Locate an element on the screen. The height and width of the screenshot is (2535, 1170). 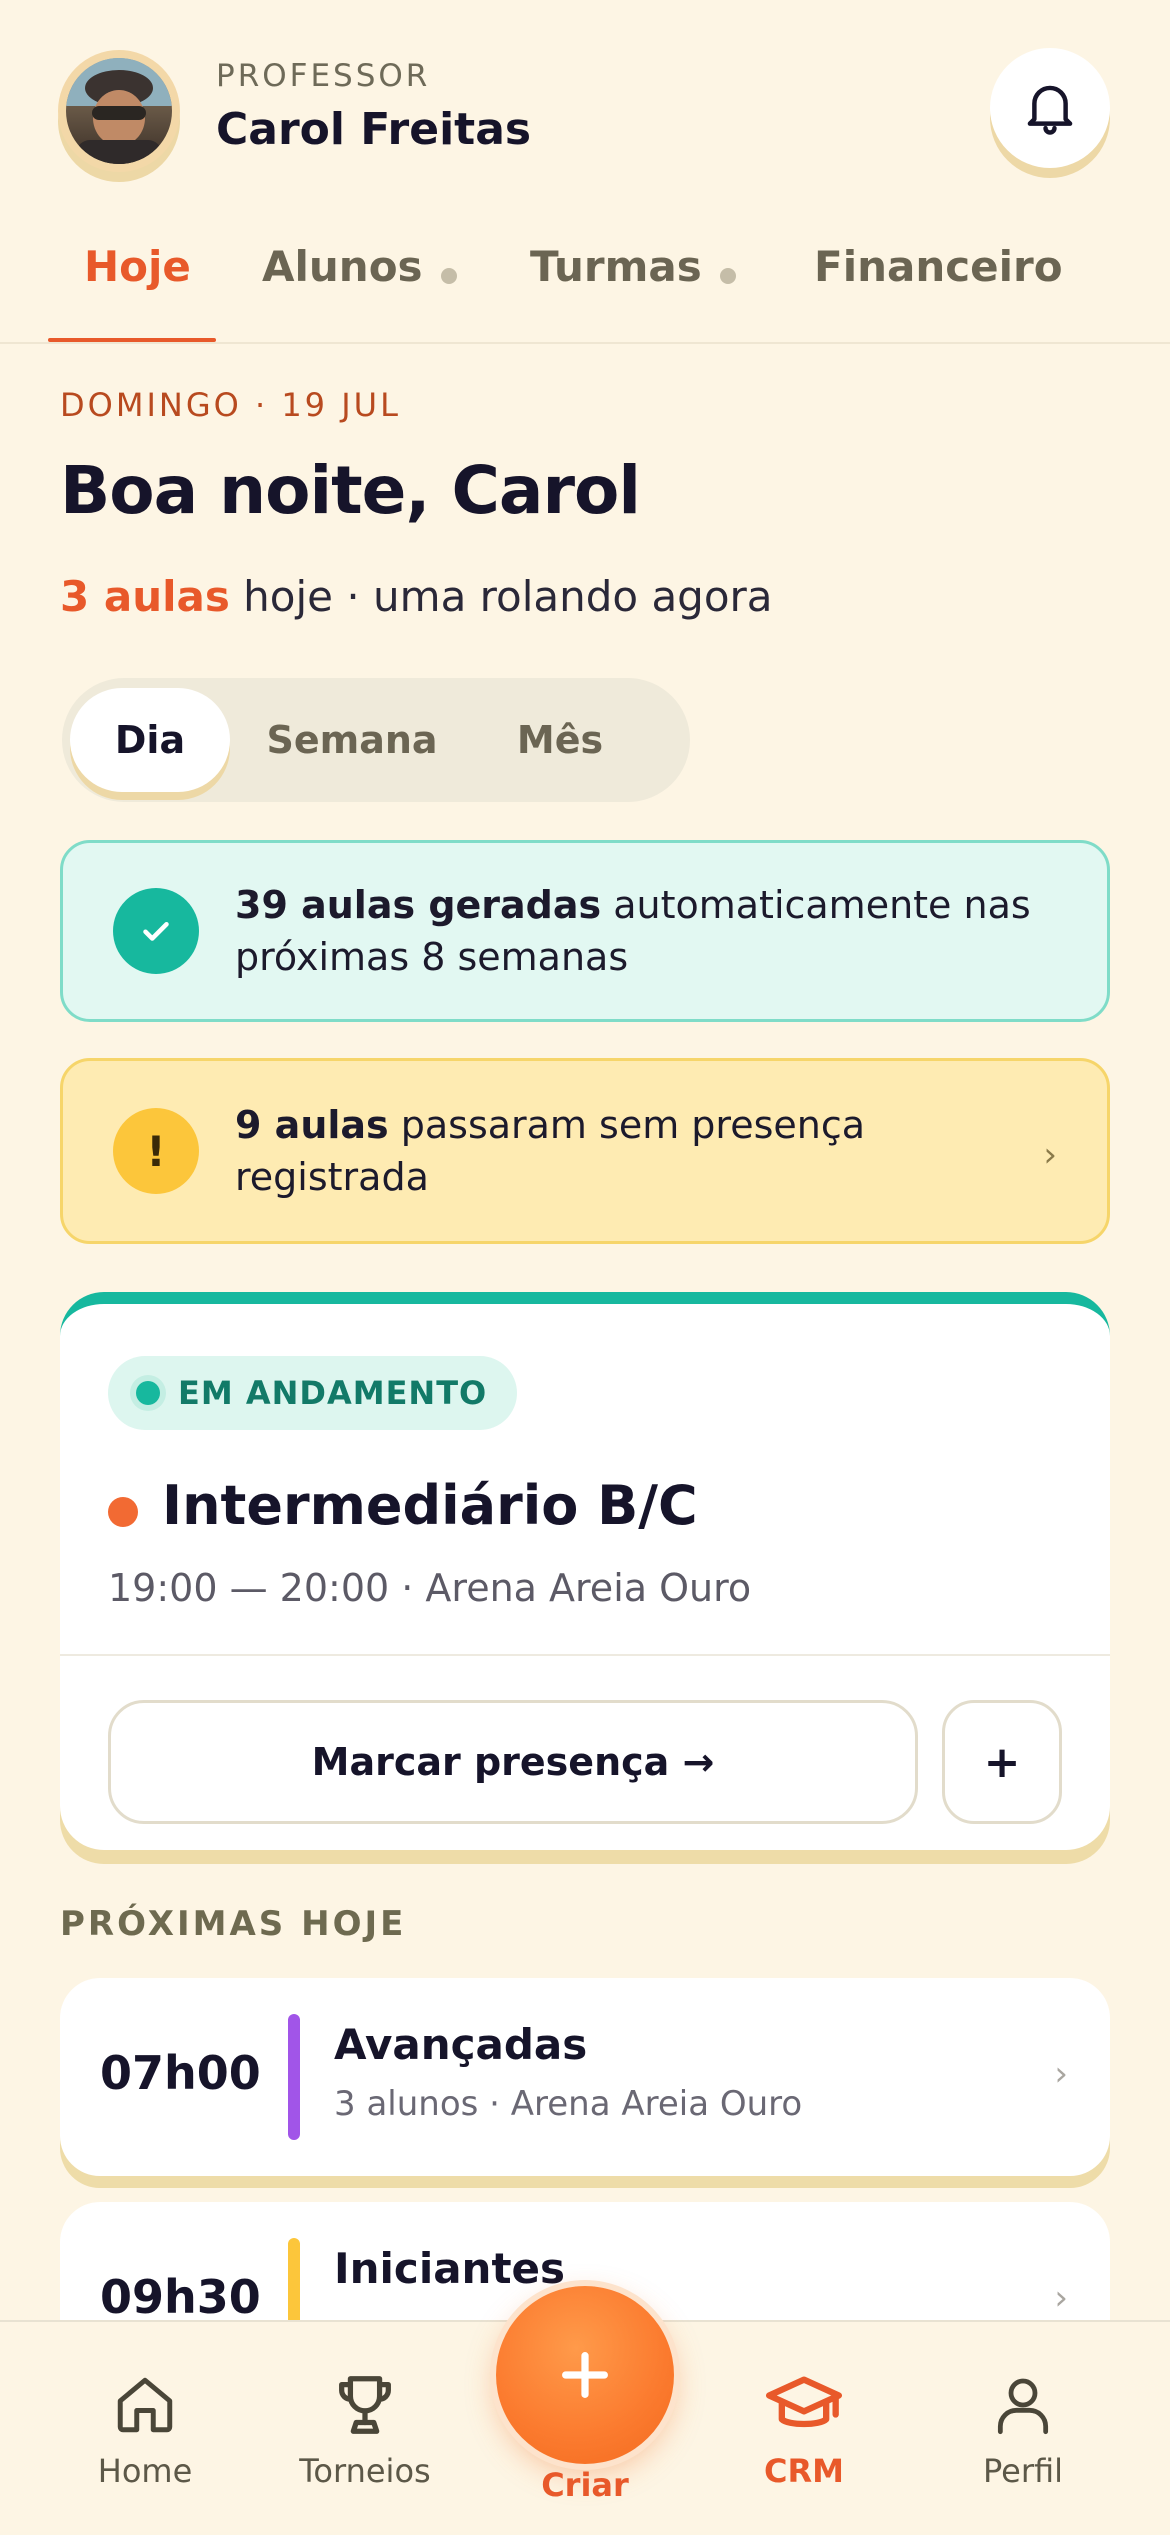
tab-hoje: Hoje is located at coordinates (137, 288).